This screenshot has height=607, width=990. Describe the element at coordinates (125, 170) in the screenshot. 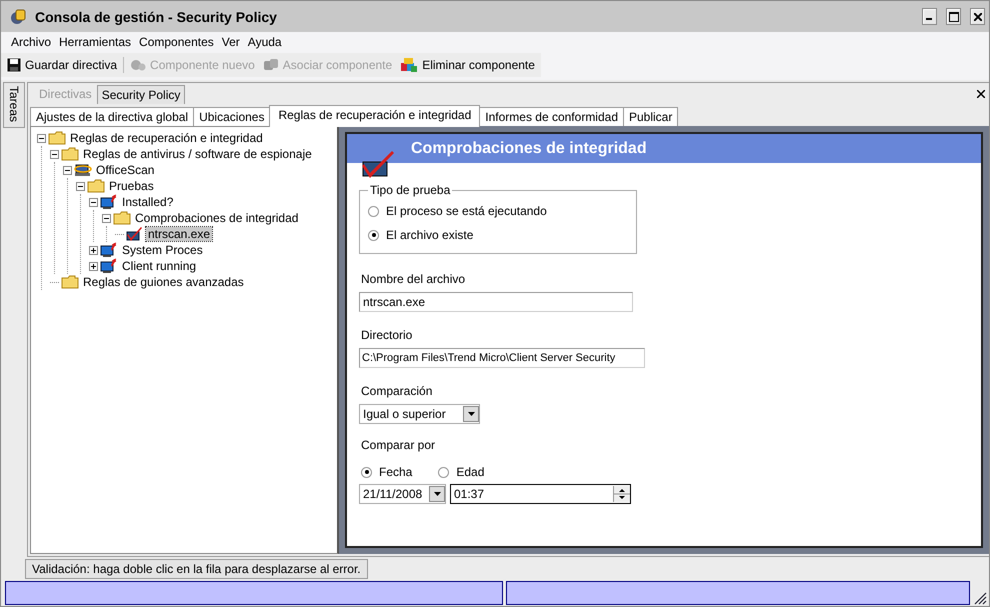

I see `tree-item: OfficeScan` at that location.